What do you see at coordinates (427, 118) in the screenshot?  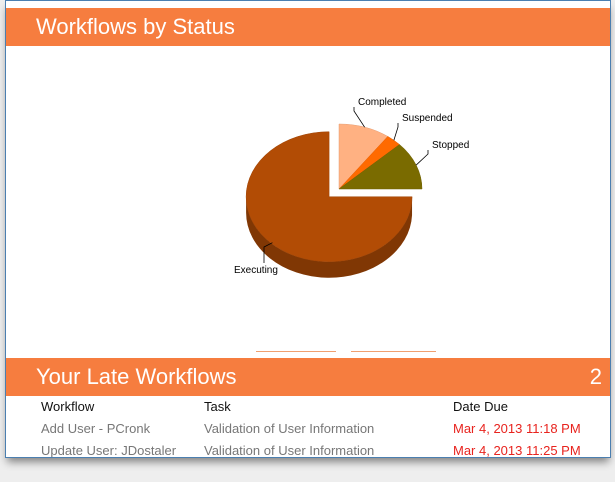 I see `pie-label-suspended: Suspended` at bounding box center [427, 118].